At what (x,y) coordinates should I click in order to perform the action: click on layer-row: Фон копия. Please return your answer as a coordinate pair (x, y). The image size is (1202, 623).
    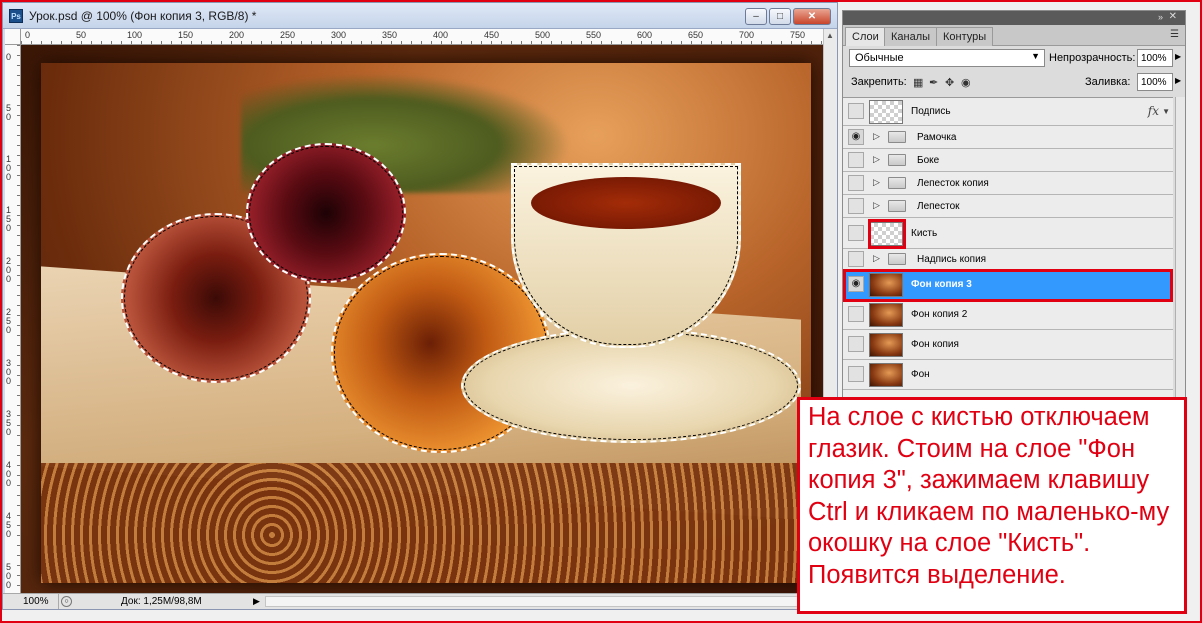
    Looking at the image, I should click on (1008, 345).